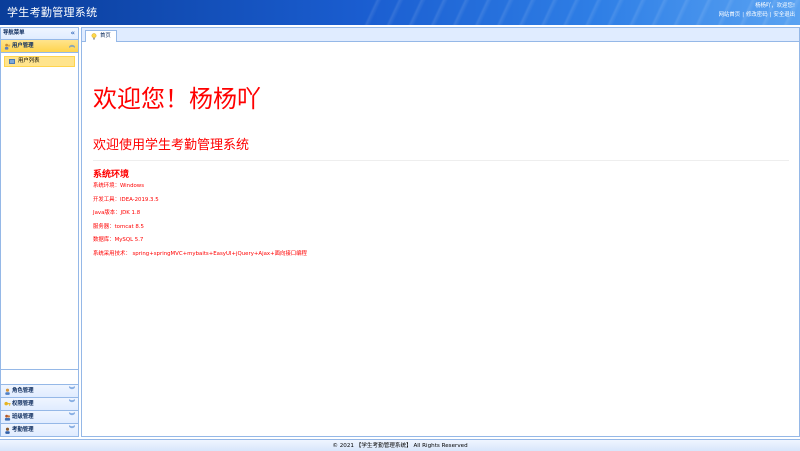 The image size is (800, 451). I want to click on env-server: 服务器：tomcat 8.5, so click(118, 226).